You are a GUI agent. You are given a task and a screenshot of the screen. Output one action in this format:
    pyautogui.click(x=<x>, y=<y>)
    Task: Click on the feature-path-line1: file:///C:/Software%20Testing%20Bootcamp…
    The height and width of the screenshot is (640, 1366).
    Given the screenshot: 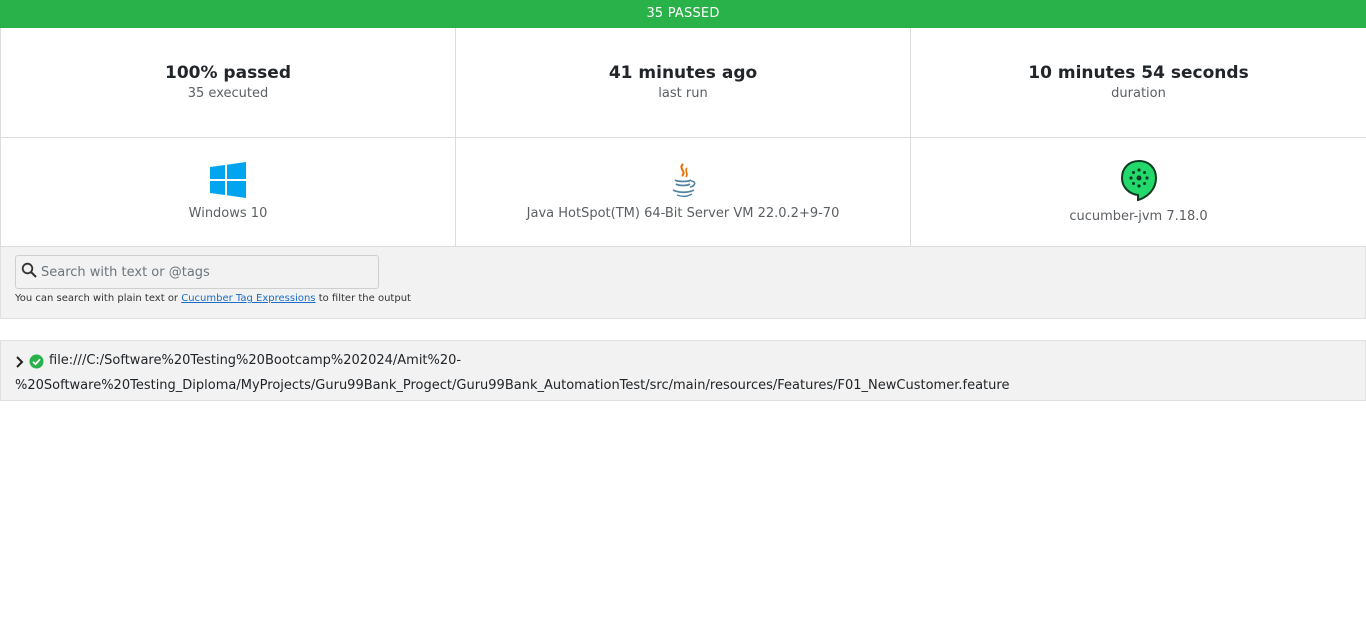 What is the action you would take?
    pyautogui.click(x=255, y=361)
    